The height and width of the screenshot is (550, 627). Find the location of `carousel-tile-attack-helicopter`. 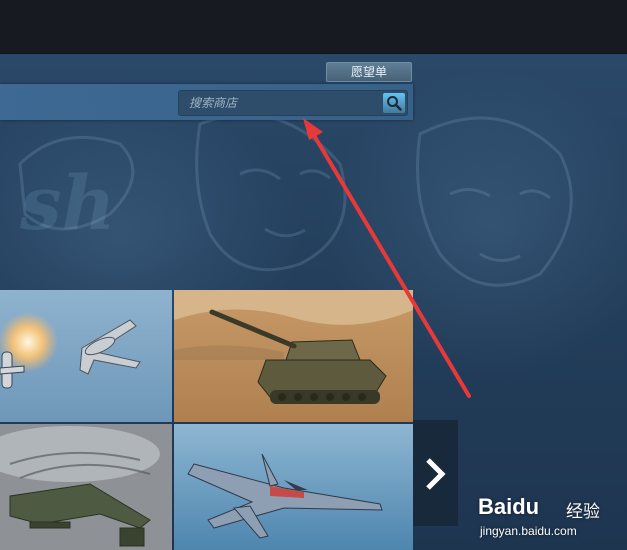

carousel-tile-attack-helicopter is located at coordinates (86, 487).